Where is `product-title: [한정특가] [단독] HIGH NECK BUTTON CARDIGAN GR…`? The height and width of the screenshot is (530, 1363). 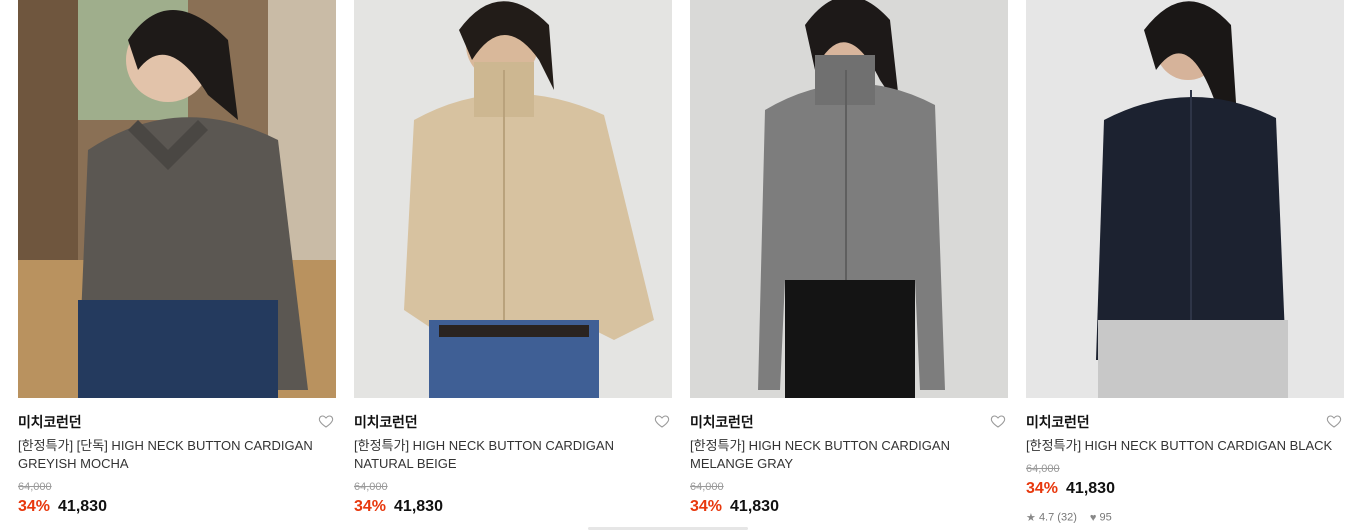
product-title: [한정특가] [단독] HIGH NECK BUTTON CARDIGAN GR… is located at coordinates (177, 455).